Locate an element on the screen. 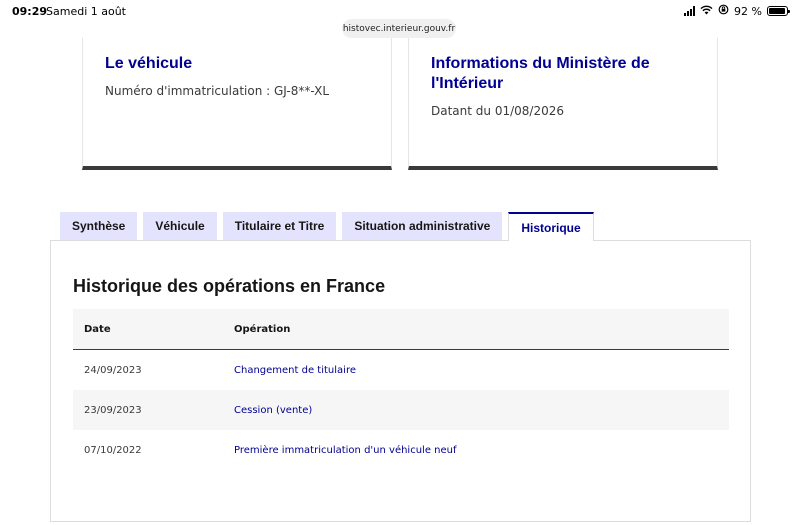  row-operation: Cession (vente) is located at coordinates (273, 410).